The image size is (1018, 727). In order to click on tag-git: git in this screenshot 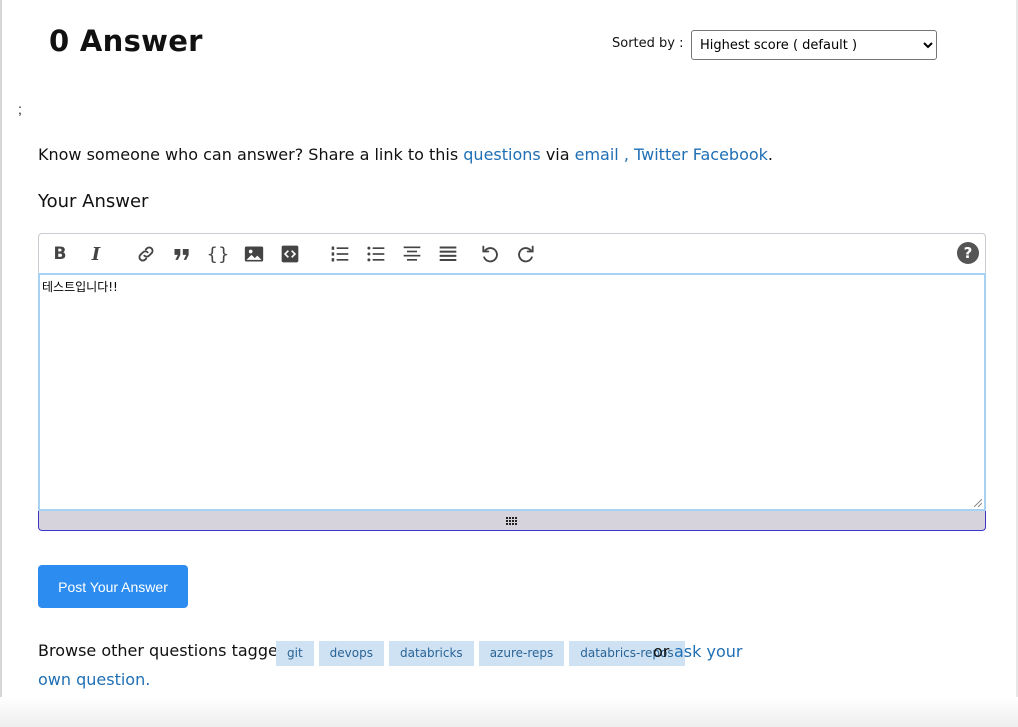, I will do `click(295, 653)`.